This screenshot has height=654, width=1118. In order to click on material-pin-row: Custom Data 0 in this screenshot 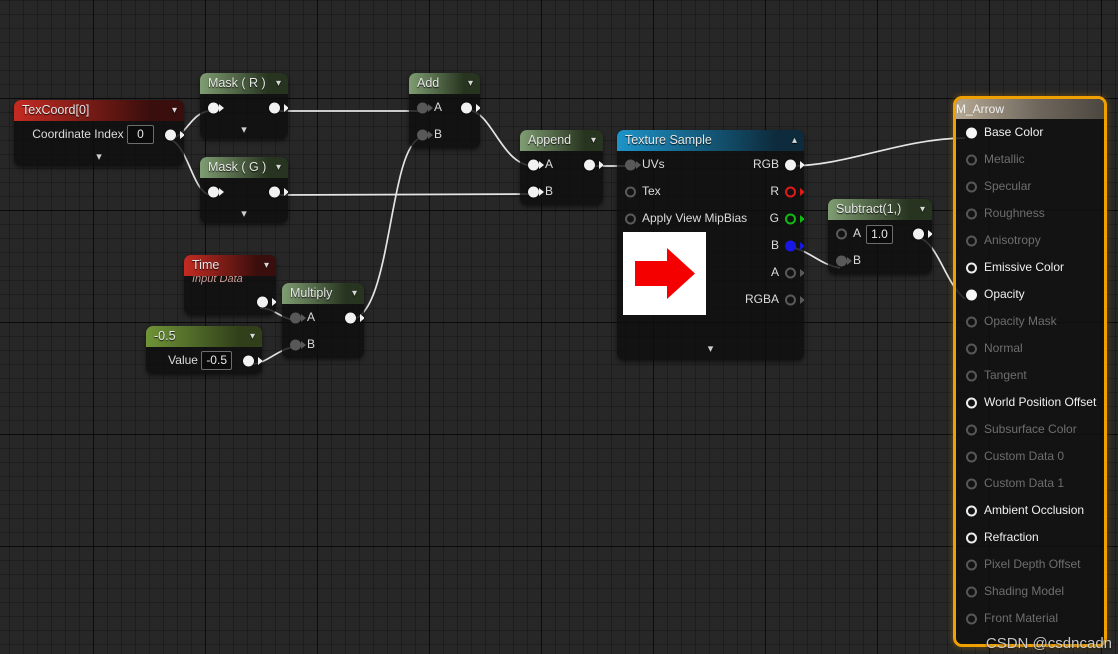, I will do `click(1030, 456)`.